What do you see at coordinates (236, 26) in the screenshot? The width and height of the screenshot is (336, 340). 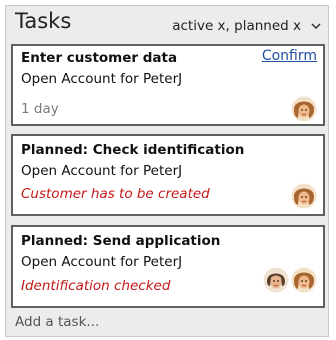 I see `filter-label: active x, planned x` at bounding box center [236, 26].